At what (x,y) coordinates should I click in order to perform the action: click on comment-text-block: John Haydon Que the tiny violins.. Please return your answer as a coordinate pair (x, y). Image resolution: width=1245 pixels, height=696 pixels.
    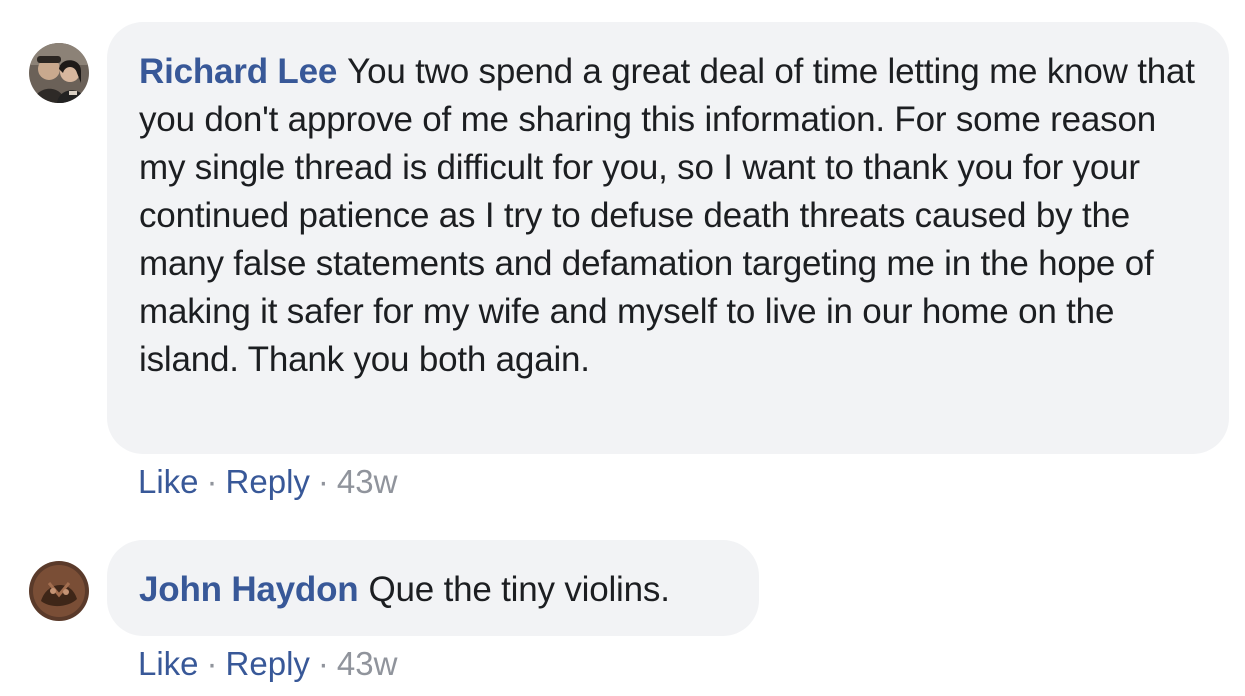
    Looking at the image, I should click on (434, 590).